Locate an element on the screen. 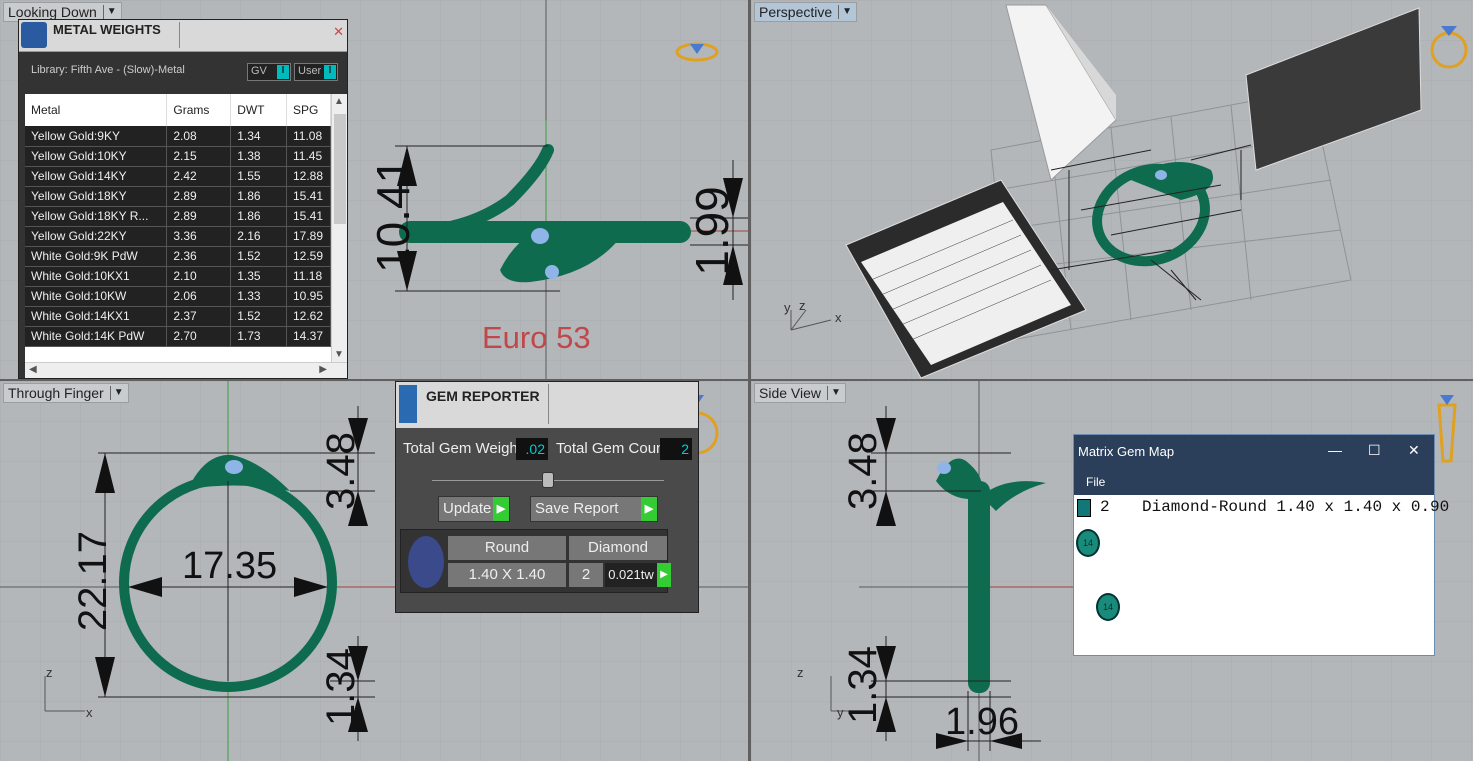 The width and height of the screenshot is (1473, 761). cell-metal: White Gold:10KW is located at coordinates (96, 296).